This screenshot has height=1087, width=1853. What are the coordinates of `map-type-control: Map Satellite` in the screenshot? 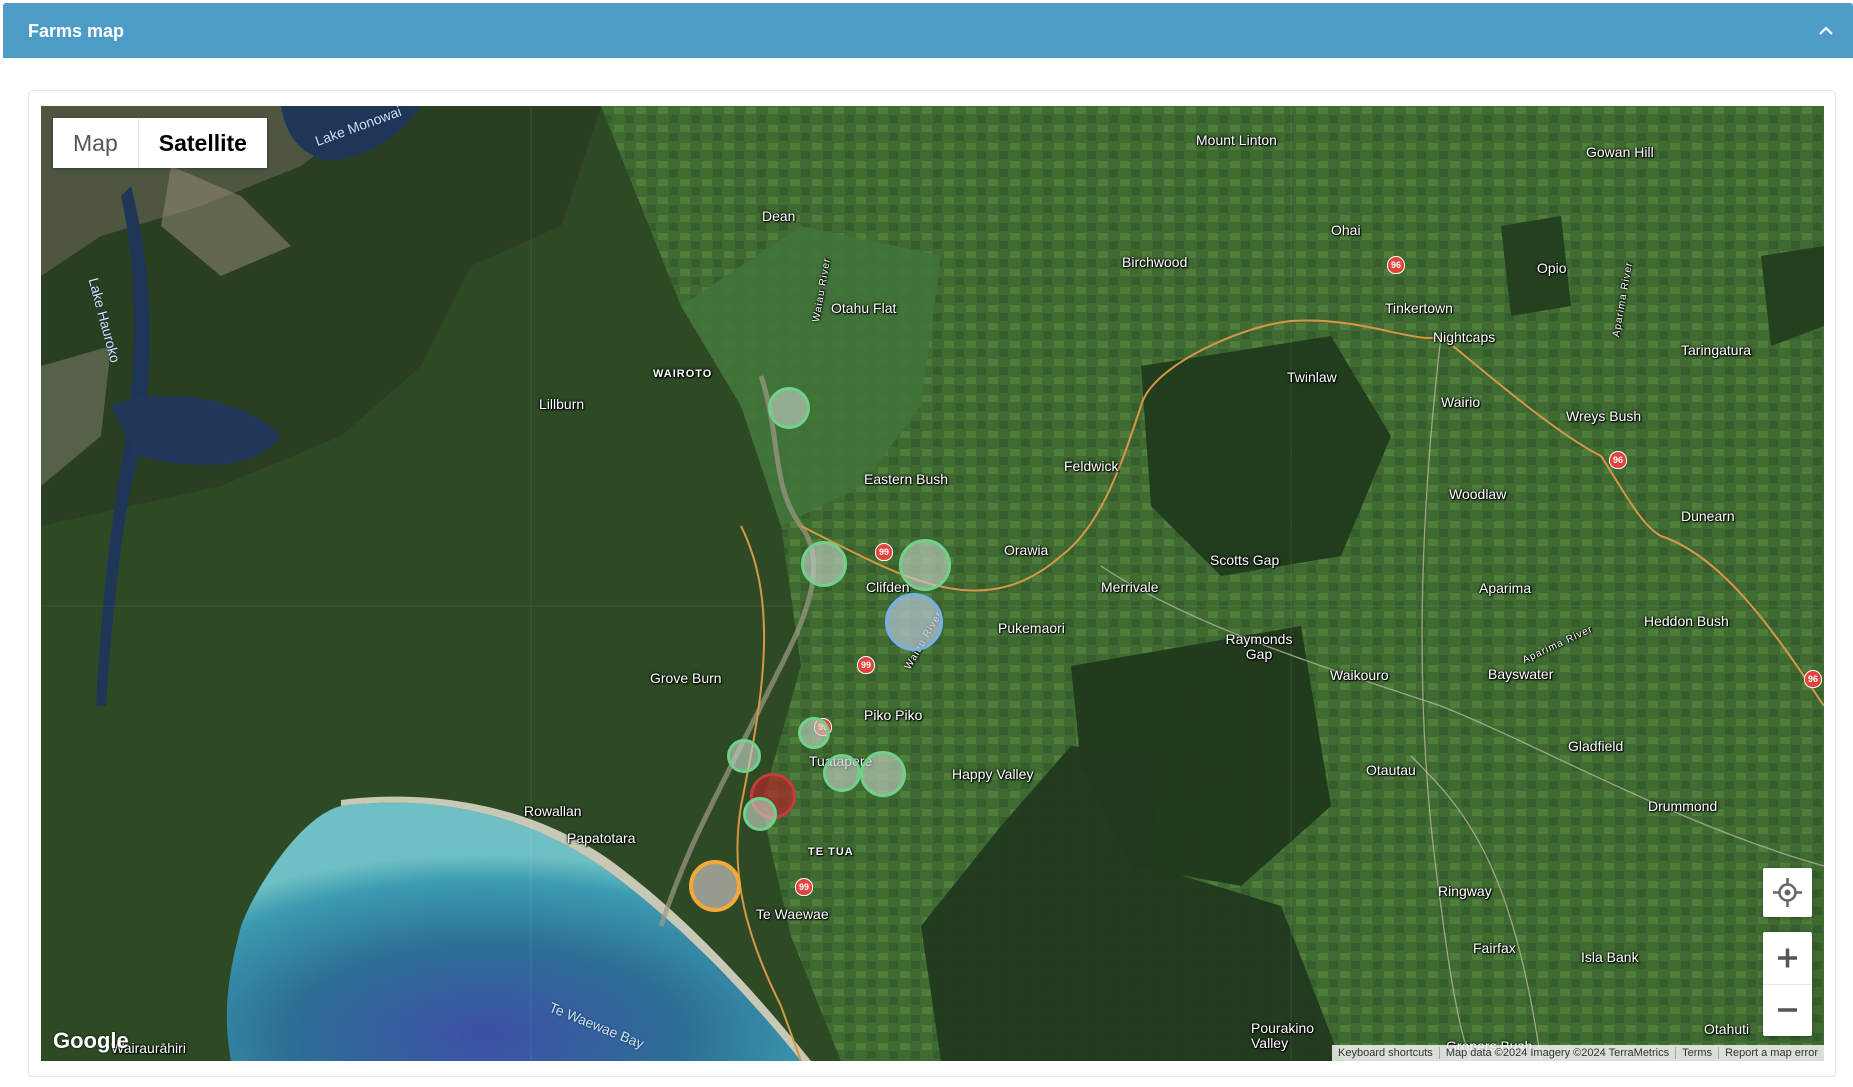 It's located at (160, 143).